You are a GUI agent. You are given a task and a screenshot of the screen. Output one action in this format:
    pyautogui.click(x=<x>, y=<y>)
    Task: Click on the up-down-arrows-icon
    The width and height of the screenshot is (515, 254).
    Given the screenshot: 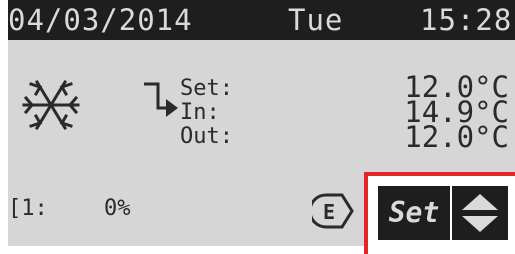 What is the action you would take?
    pyautogui.click(x=480, y=213)
    